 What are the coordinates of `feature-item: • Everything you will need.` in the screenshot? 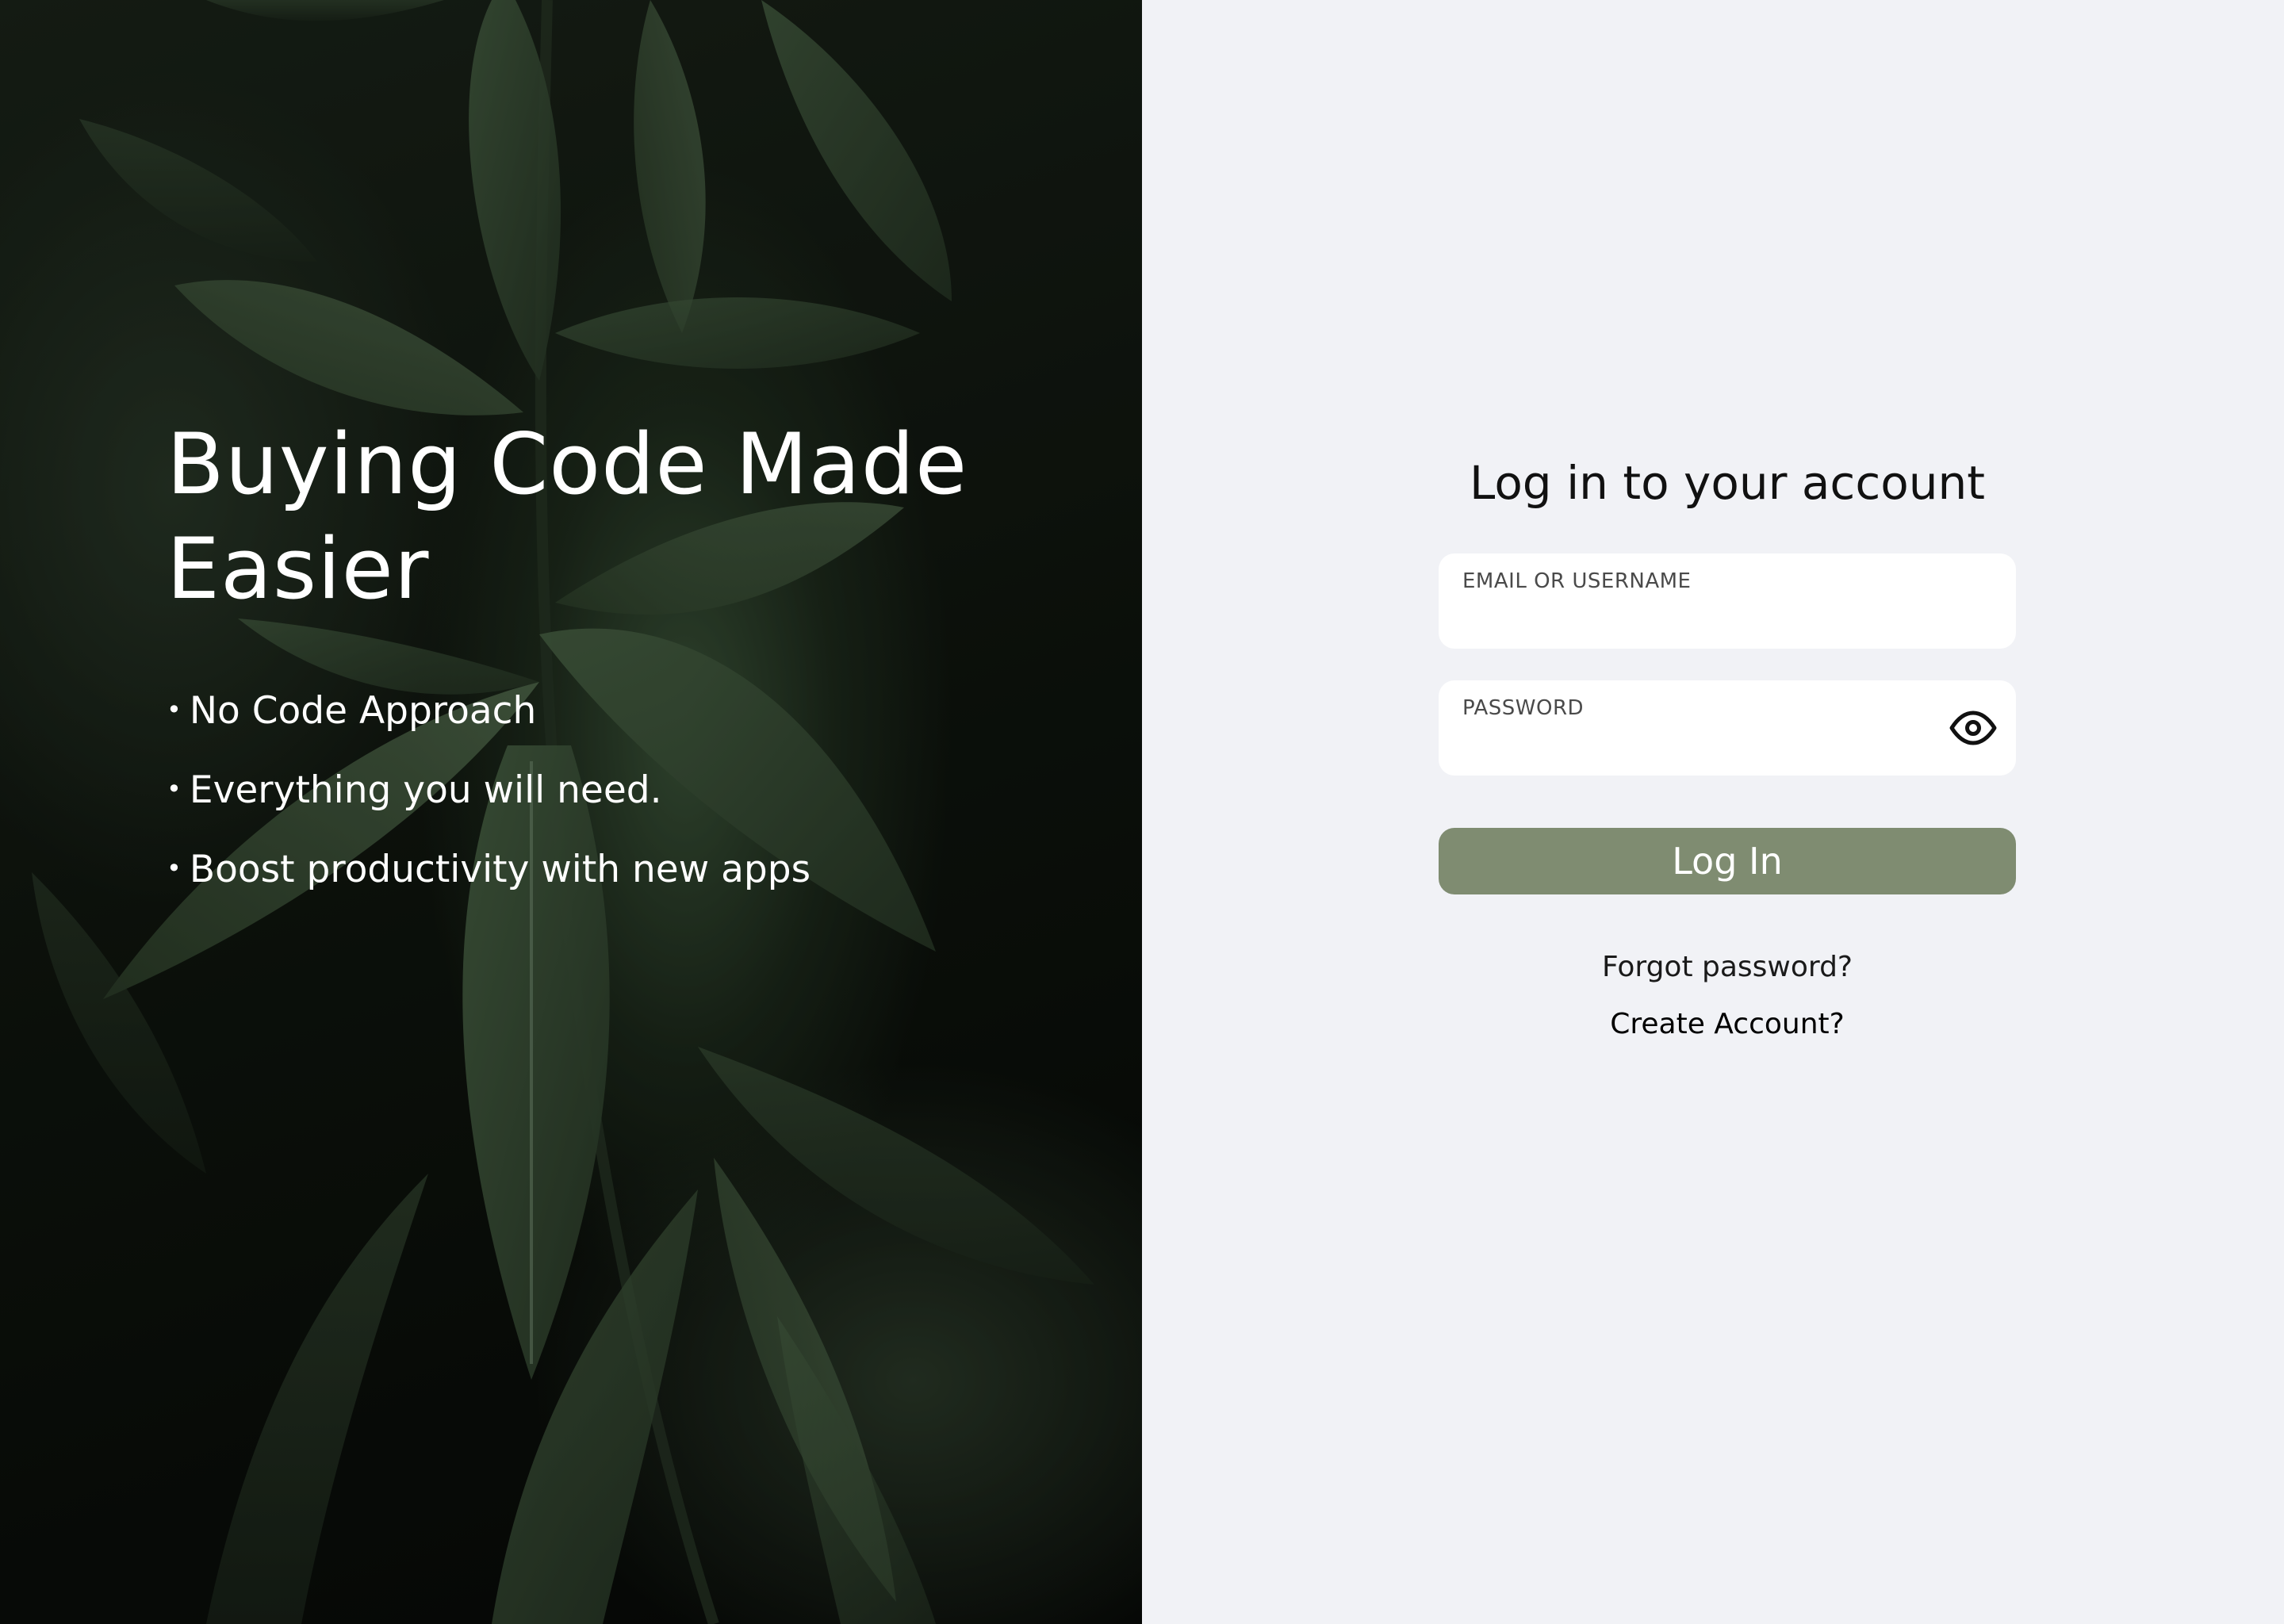 It's located at (587, 790).